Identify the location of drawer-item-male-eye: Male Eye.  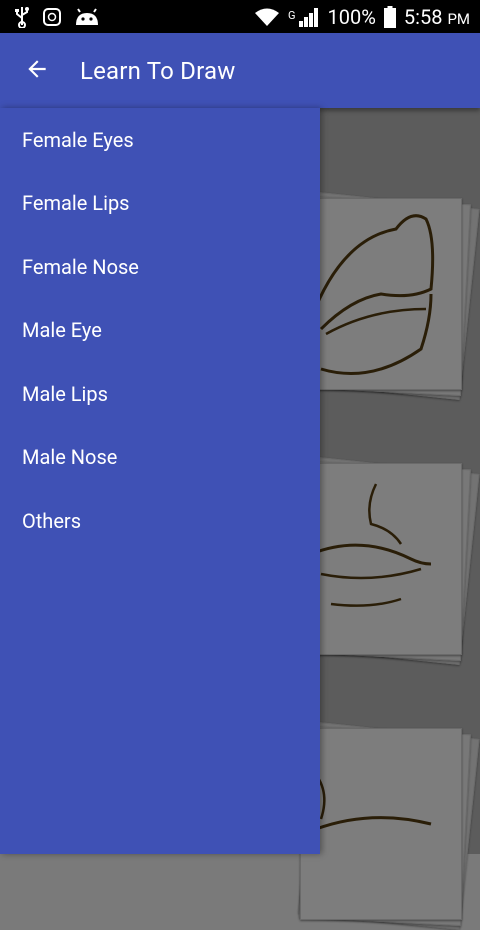
(160, 331).